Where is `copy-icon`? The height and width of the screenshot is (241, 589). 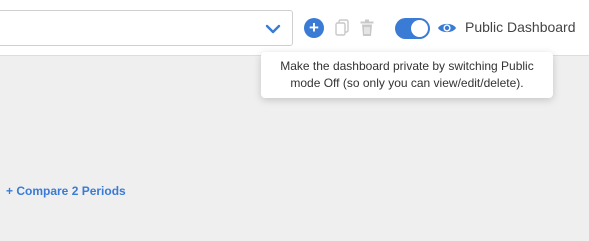
copy-icon is located at coordinates (342, 28).